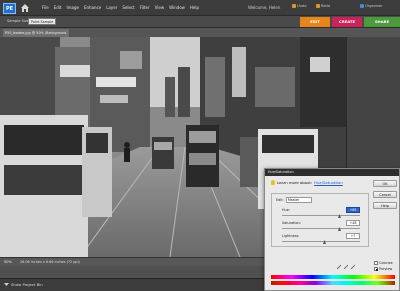 The height and width of the screenshot is (291, 400). I want to click on organizer-button: Organizer, so click(371, 6).